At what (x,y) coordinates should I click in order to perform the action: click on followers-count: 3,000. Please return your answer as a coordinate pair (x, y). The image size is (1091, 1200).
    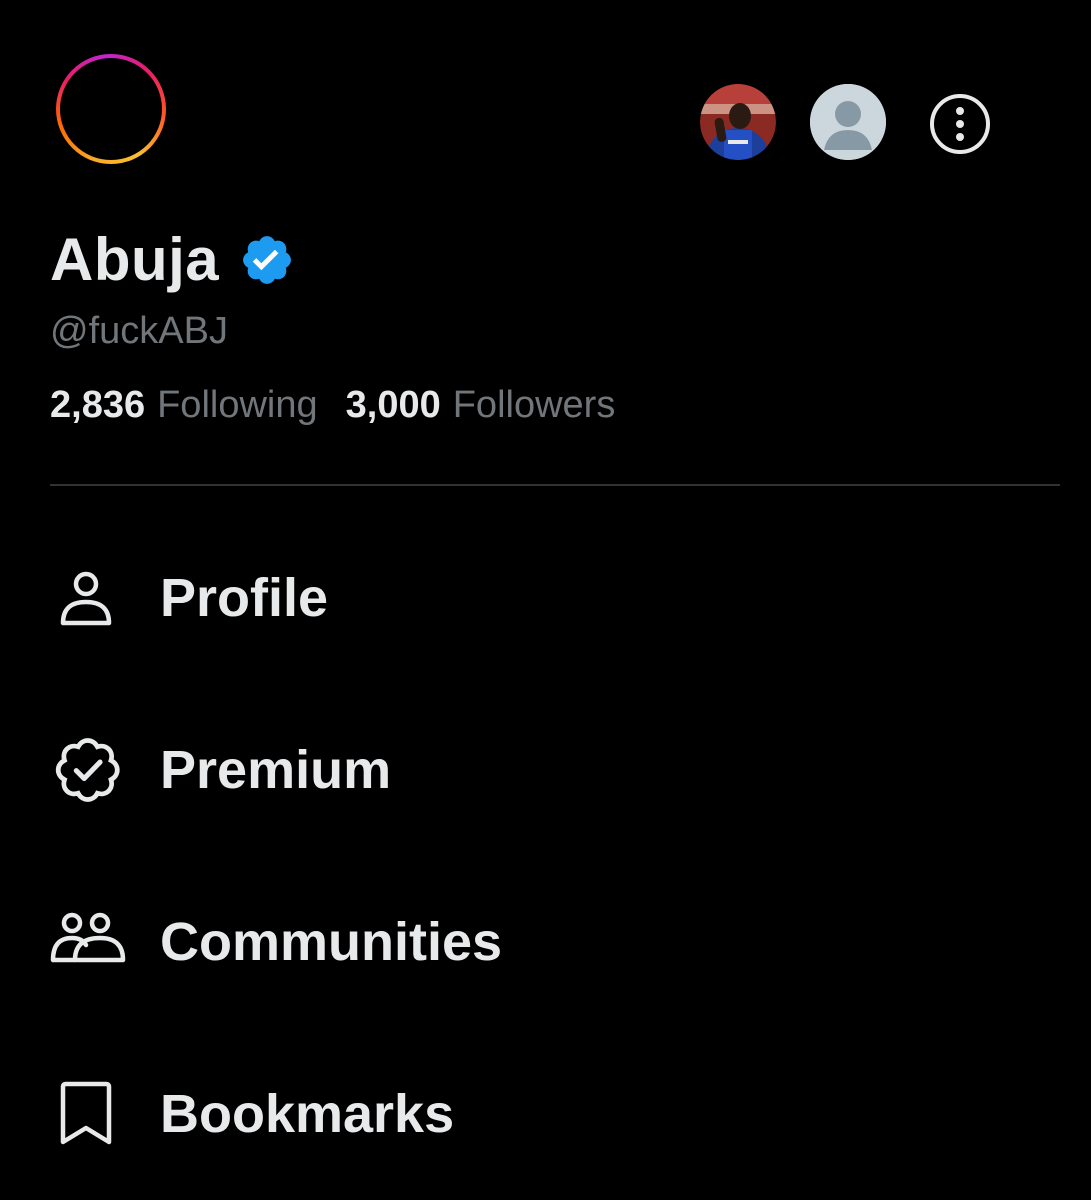
    Looking at the image, I should click on (393, 405).